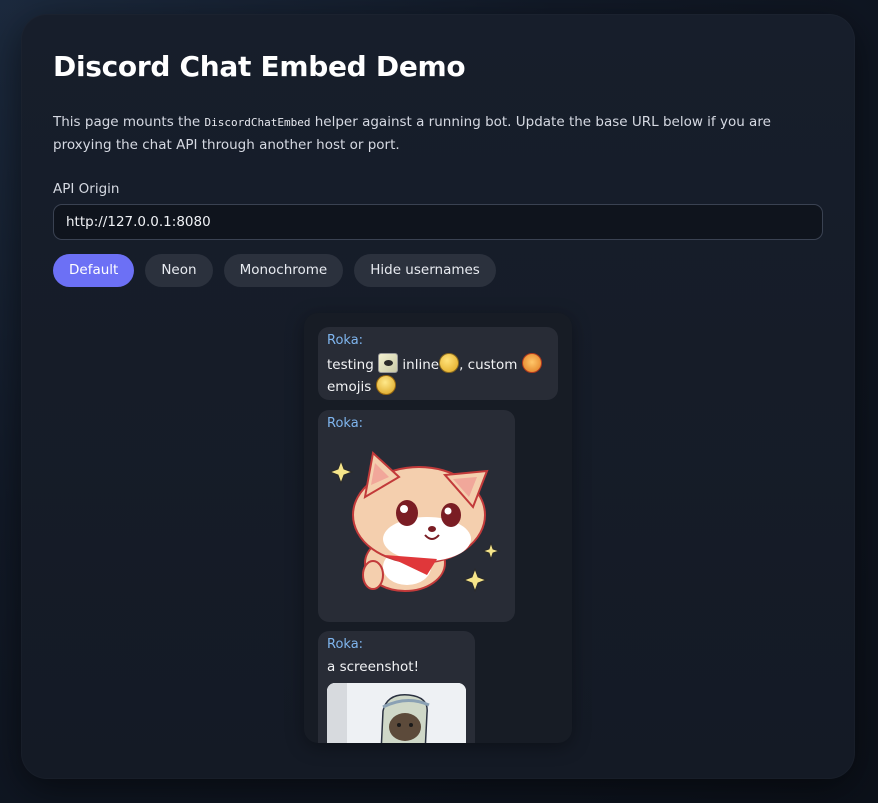 The height and width of the screenshot is (803, 878). What do you see at coordinates (531, 363) in the screenshot?
I see `angry-face-emoji-icon` at bounding box center [531, 363].